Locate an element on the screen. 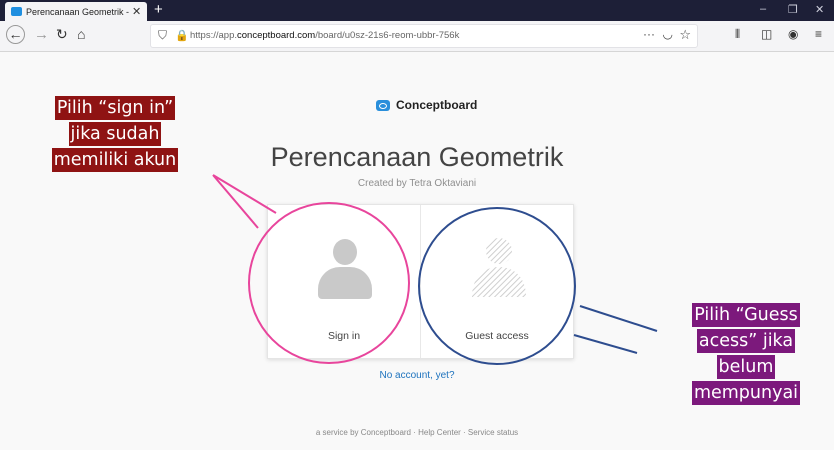 This screenshot has width=834, height=450. sign-in-annotation-line: memiliki akun is located at coordinates (115, 160).